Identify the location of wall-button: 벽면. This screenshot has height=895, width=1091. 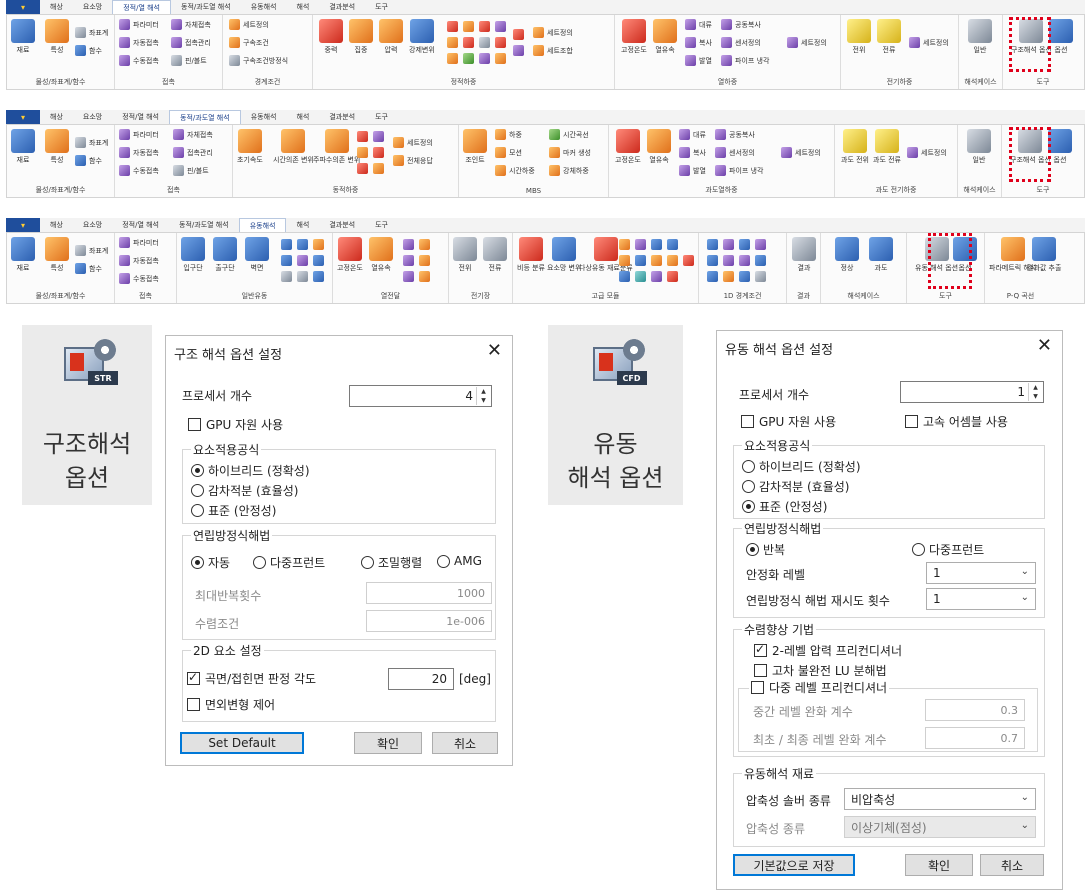
(257, 255).